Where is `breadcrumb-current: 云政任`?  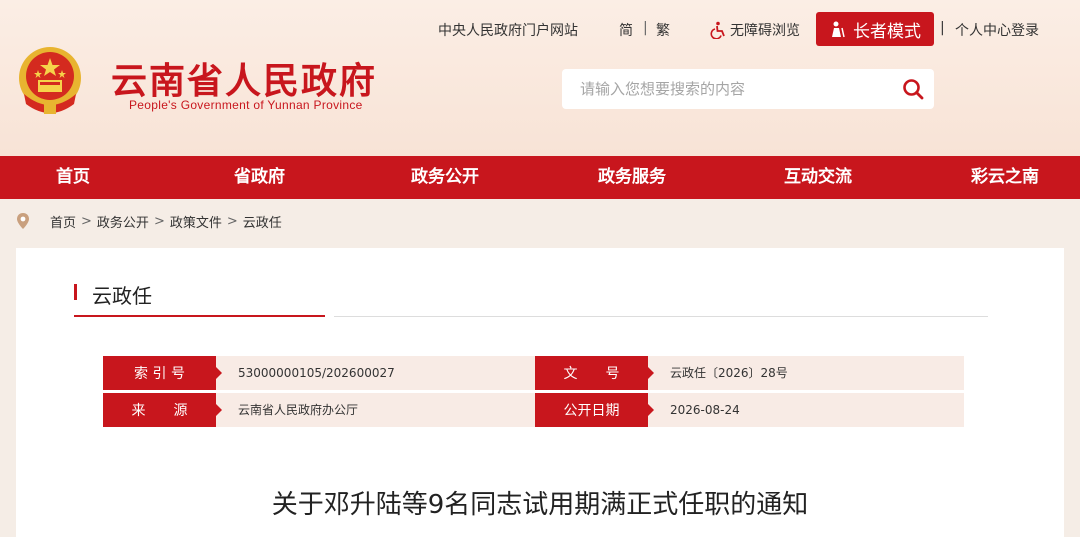 breadcrumb-current: 云政任 is located at coordinates (262, 221).